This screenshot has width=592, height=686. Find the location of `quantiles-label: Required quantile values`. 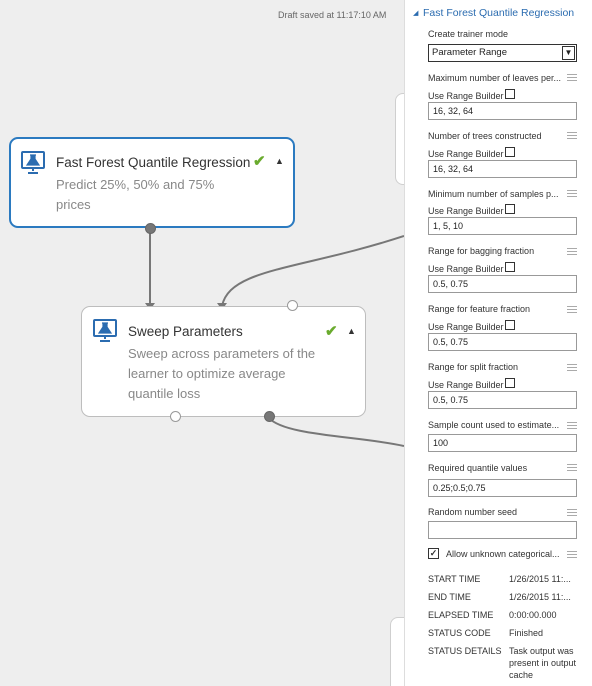

quantiles-label: Required quantile values is located at coordinates (478, 468).